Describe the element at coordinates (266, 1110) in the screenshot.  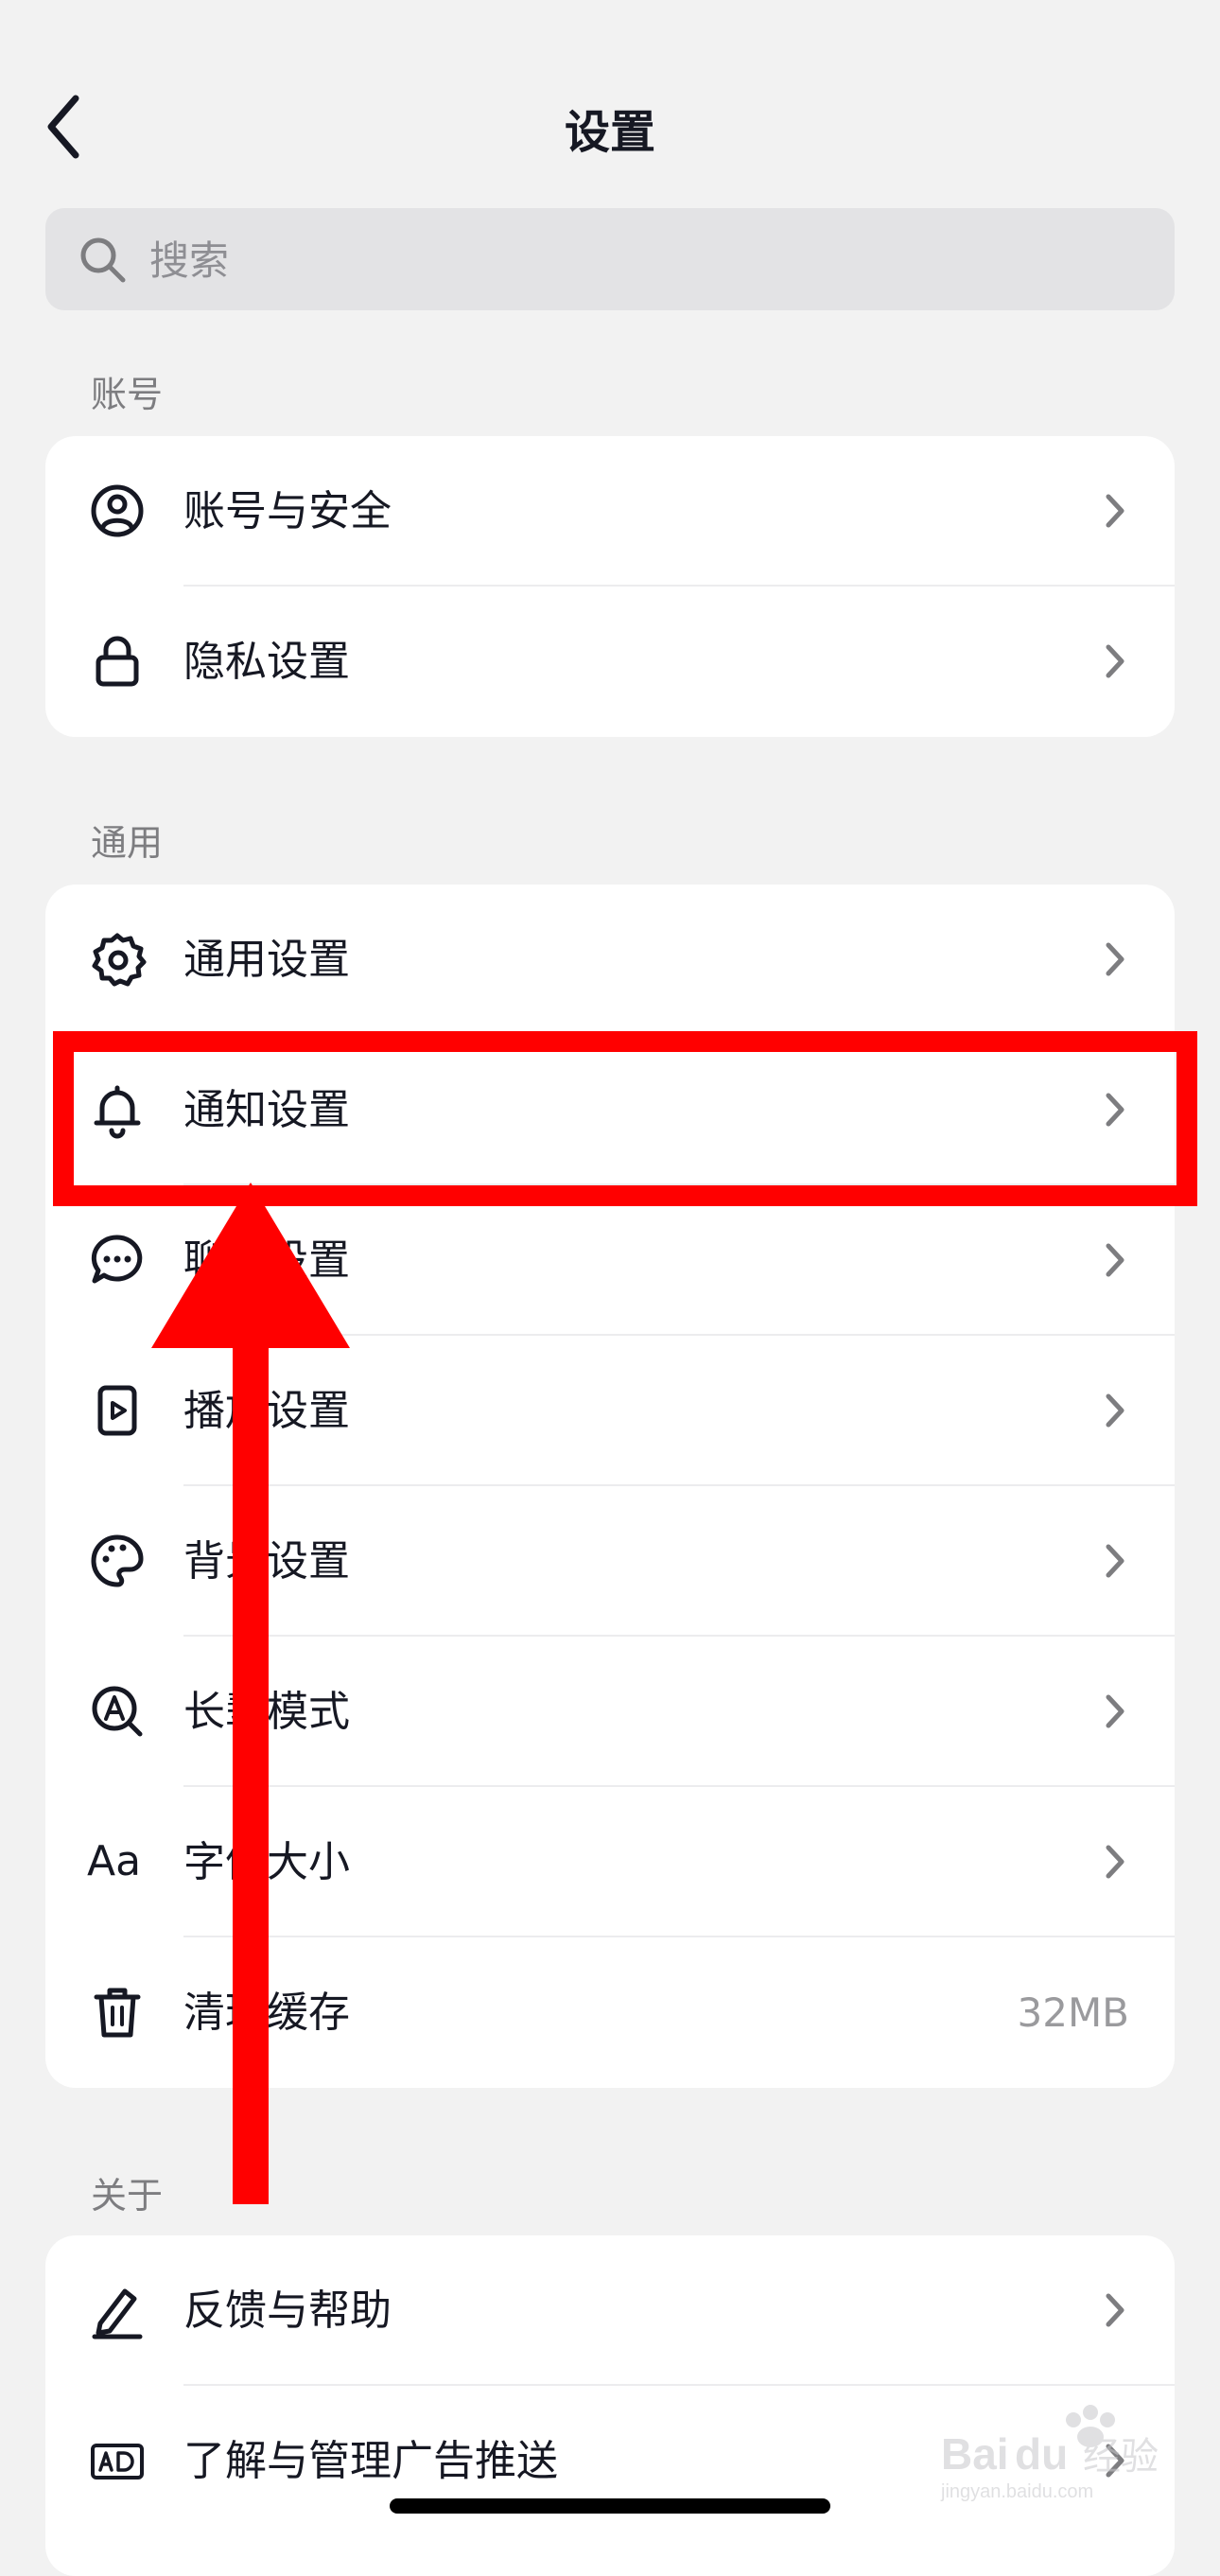
I see `row-label: 通知设置` at that location.